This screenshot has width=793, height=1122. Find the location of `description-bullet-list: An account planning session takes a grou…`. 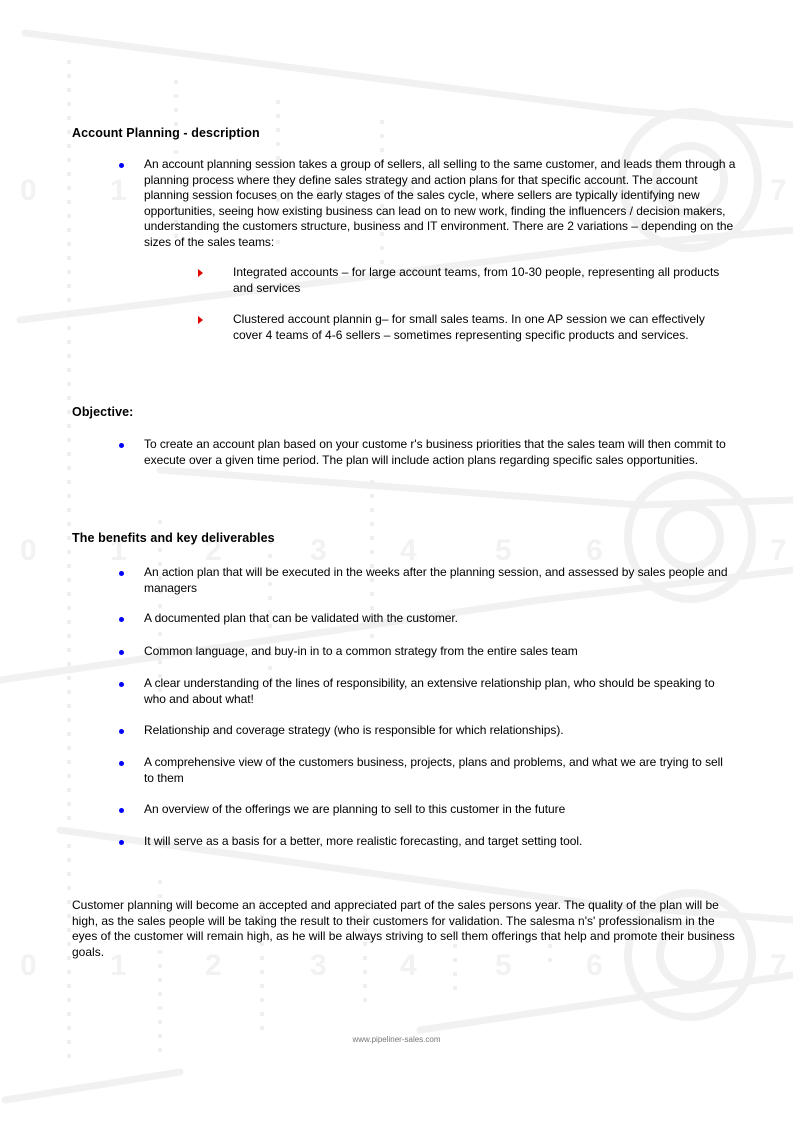

description-bullet-list: An account planning session takes a grou… is located at coordinates (396, 203).